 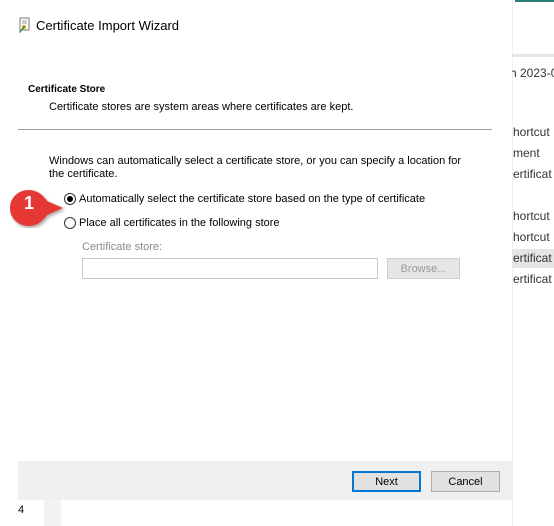 What do you see at coordinates (52, 513) in the screenshot?
I see `background-strip` at bounding box center [52, 513].